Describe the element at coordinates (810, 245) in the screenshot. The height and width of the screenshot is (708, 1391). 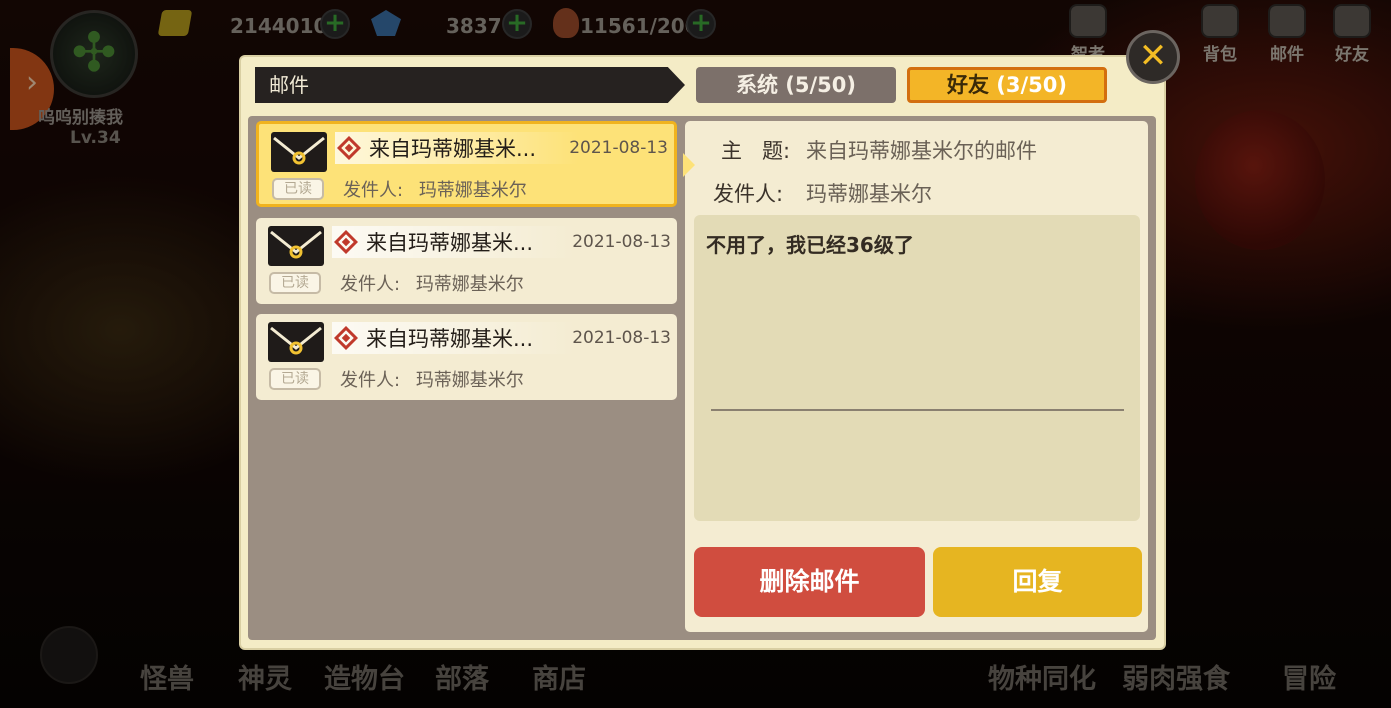
I see `mail-body-text: 不用了，我已经36级了` at that location.